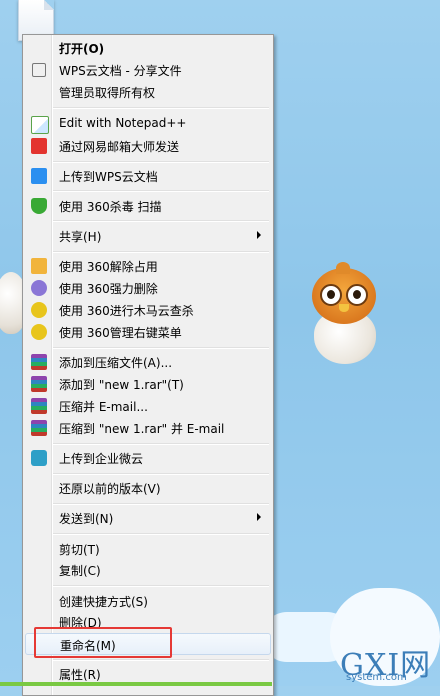  Describe the element at coordinates (103, 602) in the screenshot. I see `menu-item-label: 创建快捷方式(S)` at that location.